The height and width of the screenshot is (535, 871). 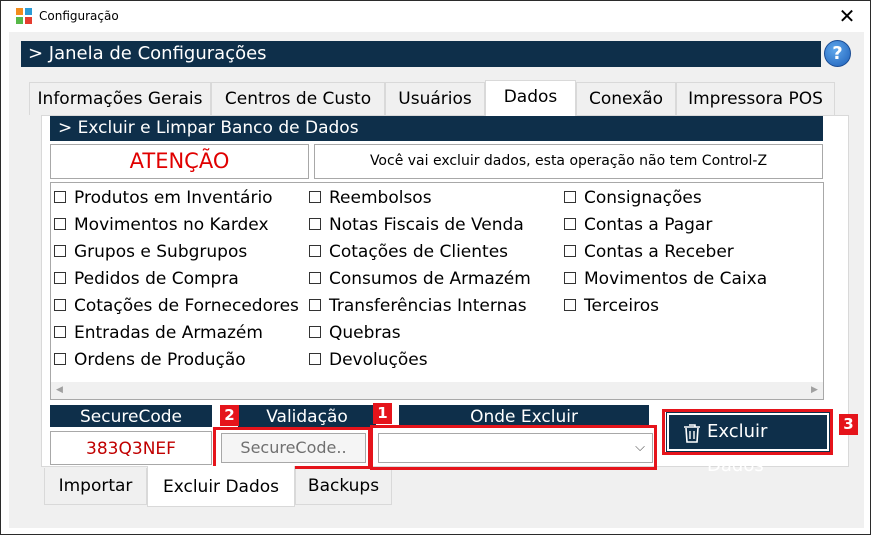 What do you see at coordinates (163, 198) in the screenshot?
I see `checkbox-item: Produtos em Inventário` at bounding box center [163, 198].